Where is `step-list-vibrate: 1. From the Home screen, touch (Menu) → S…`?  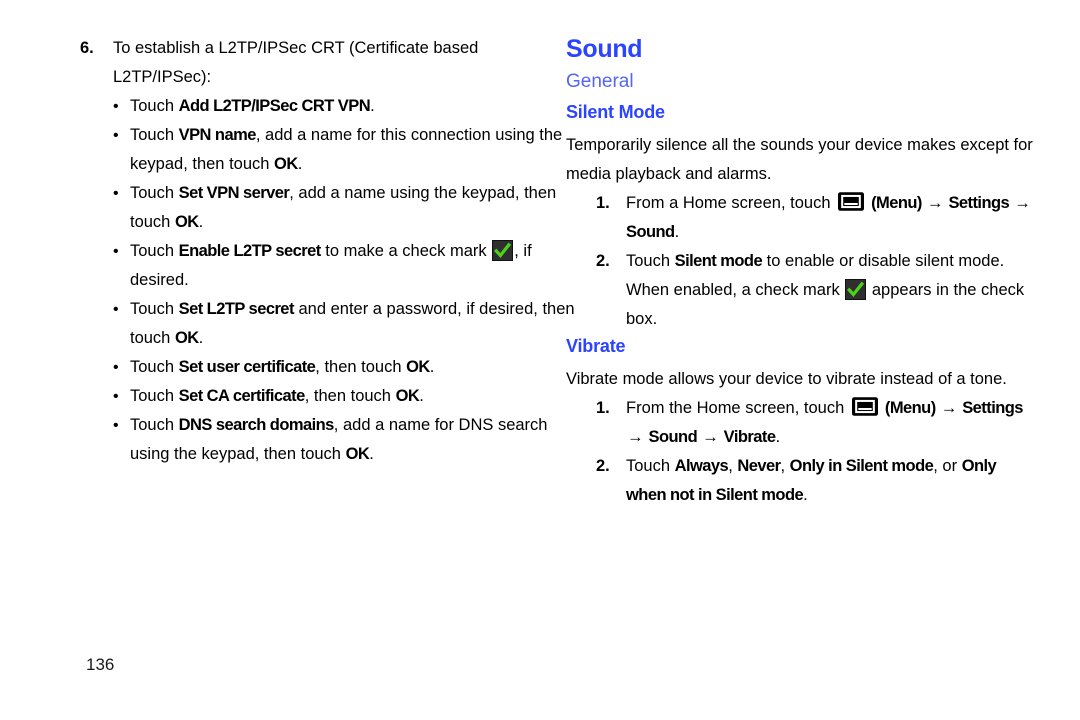 step-list-vibrate: 1. From the Home screen, touch (Menu) → S… is located at coordinates (801, 452).